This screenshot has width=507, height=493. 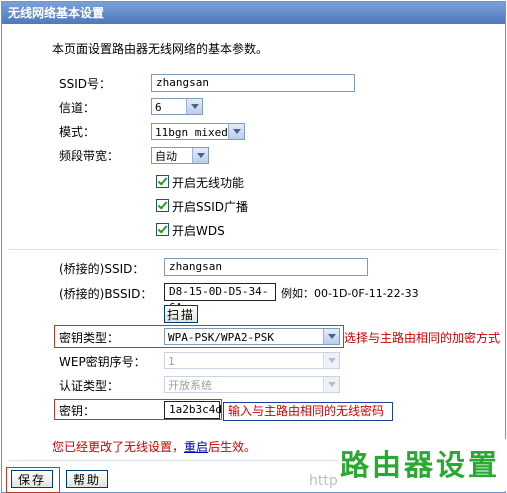 I want to click on auth-type-label: 认证类型：, so click(x=89, y=386).